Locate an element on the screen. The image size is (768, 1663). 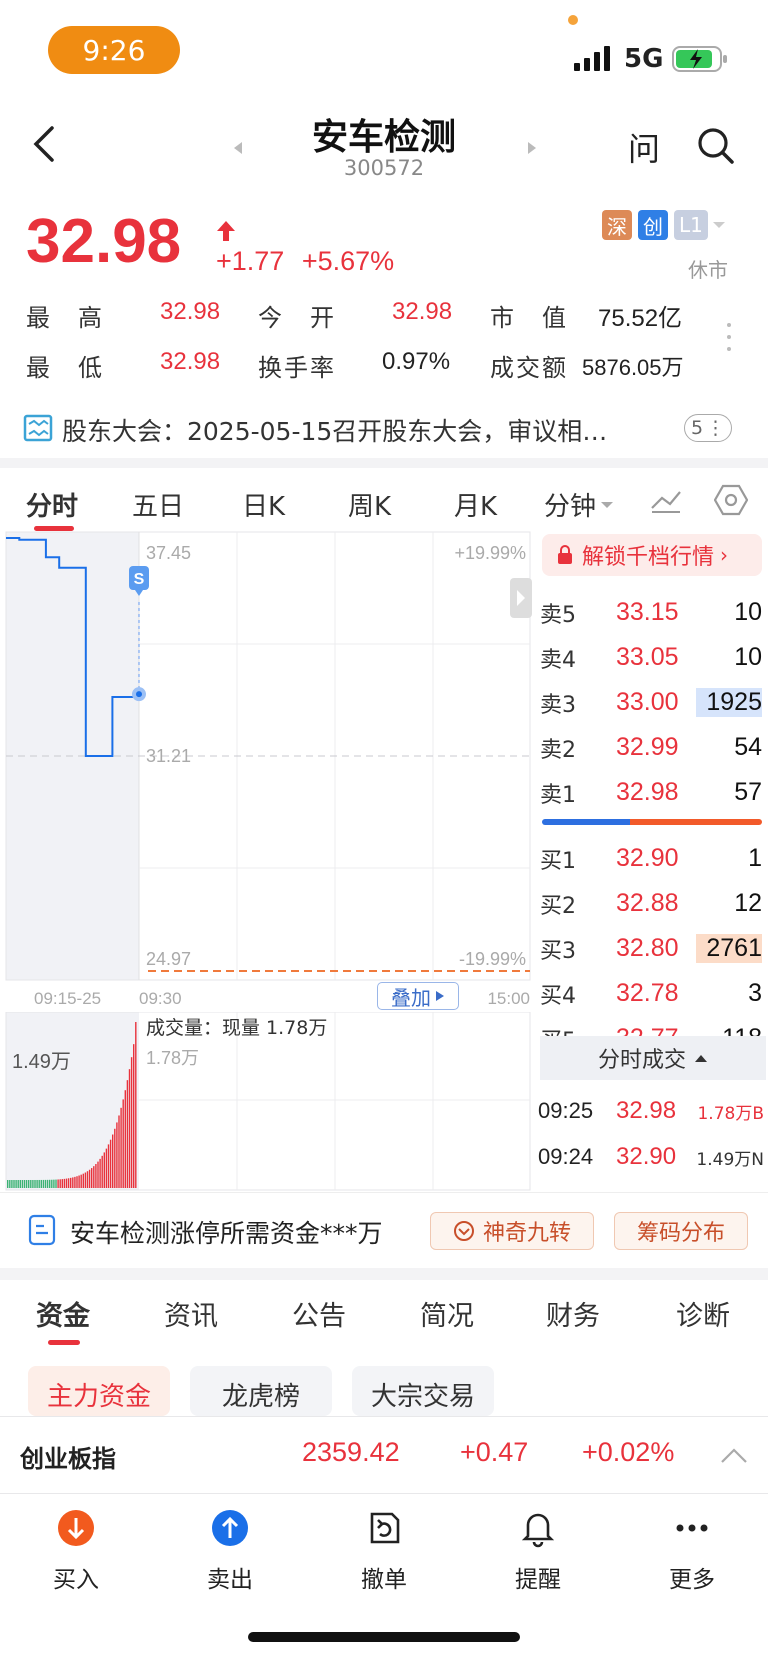
tick-row: 09:25 32.98 1.78万B is located at coordinates (652, 1111).